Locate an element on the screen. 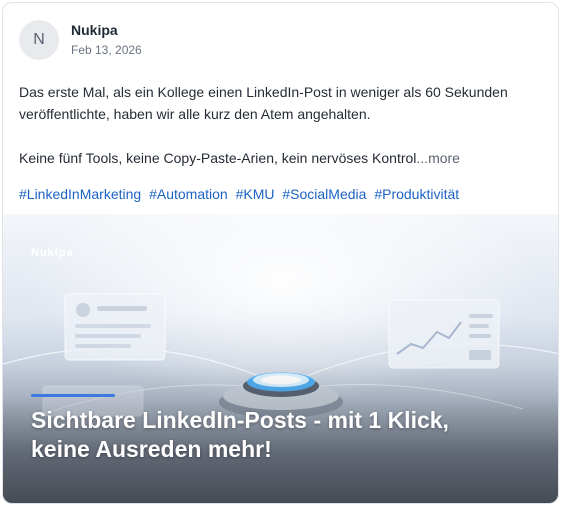  hashtag-link: #LinkedInMarketing is located at coordinates (80, 194).